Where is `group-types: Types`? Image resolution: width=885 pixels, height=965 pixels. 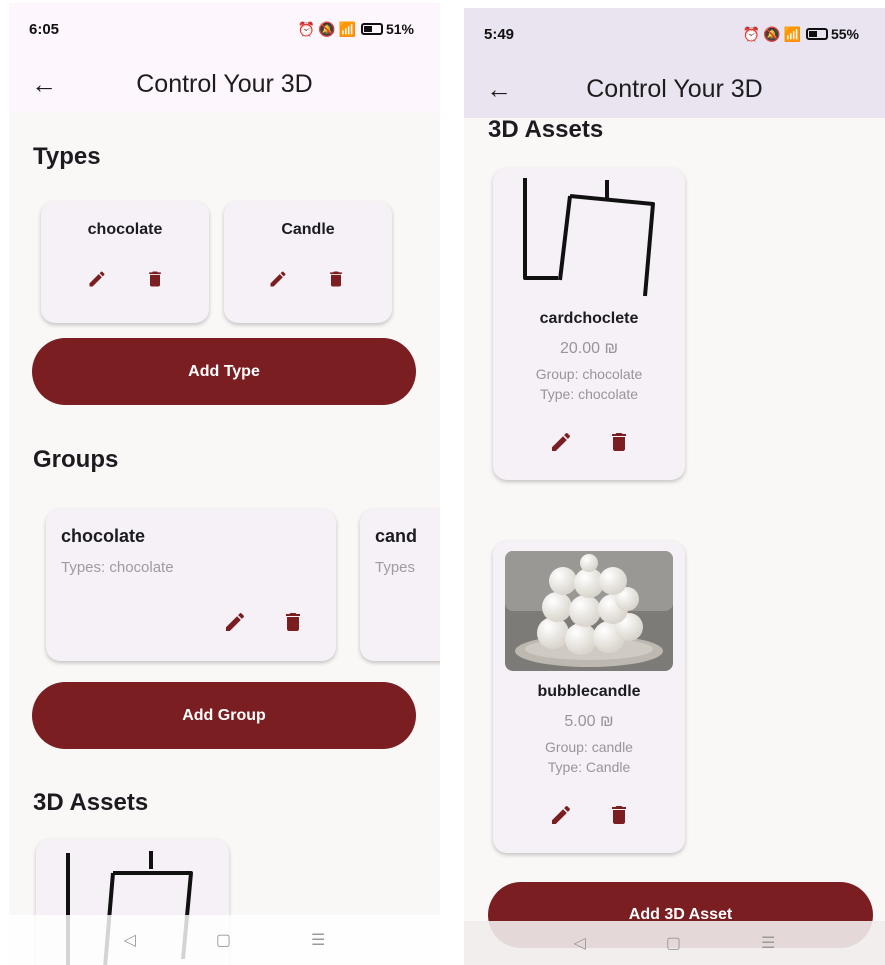 group-types: Types is located at coordinates (395, 567).